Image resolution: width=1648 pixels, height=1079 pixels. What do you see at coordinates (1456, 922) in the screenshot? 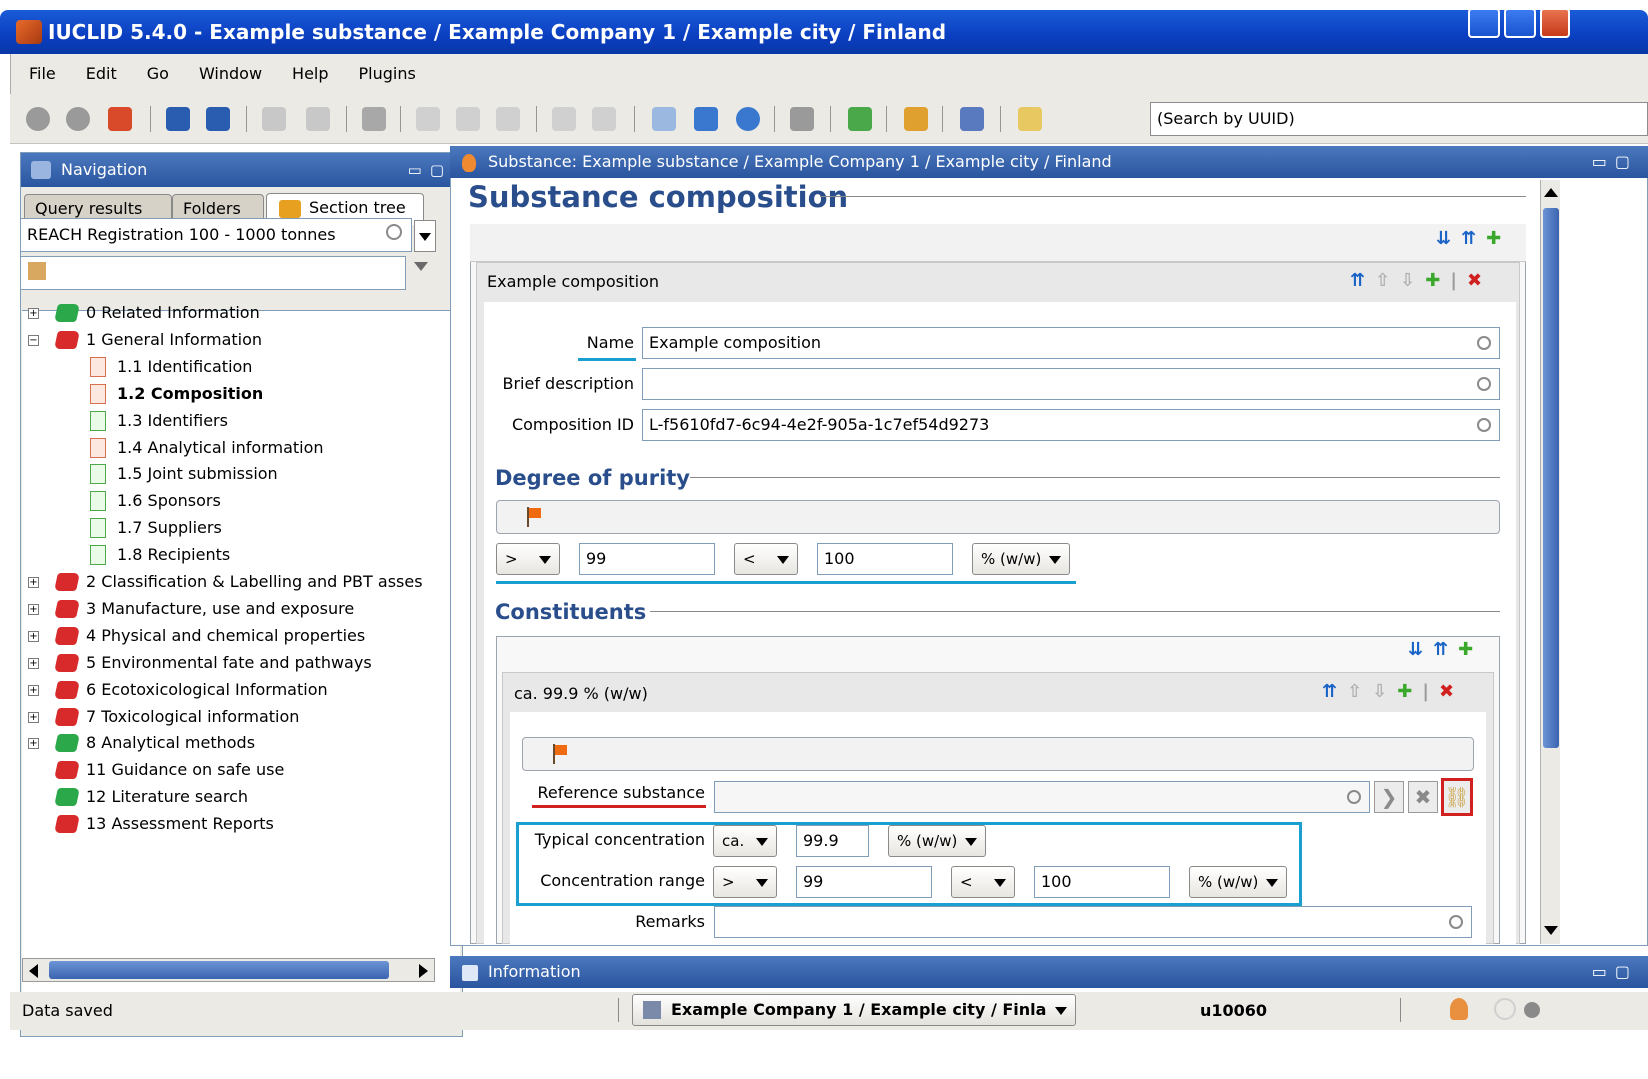
I see `remarks-search-icon` at bounding box center [1456, 922].